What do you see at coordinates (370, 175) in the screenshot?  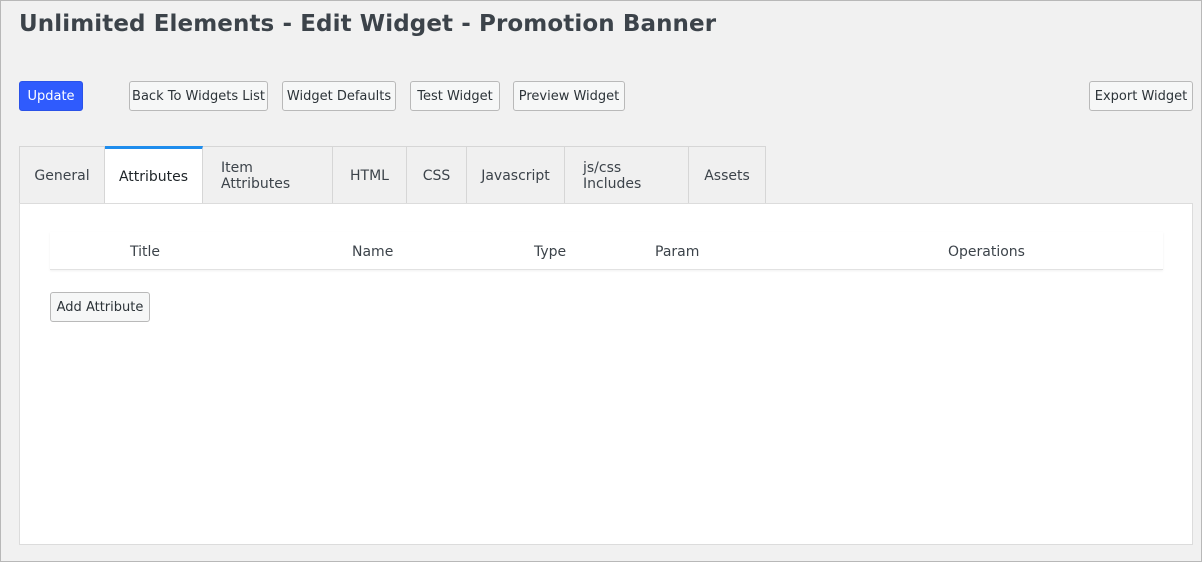 I see `tab-html: HTML` at bounding box center [370, 175].